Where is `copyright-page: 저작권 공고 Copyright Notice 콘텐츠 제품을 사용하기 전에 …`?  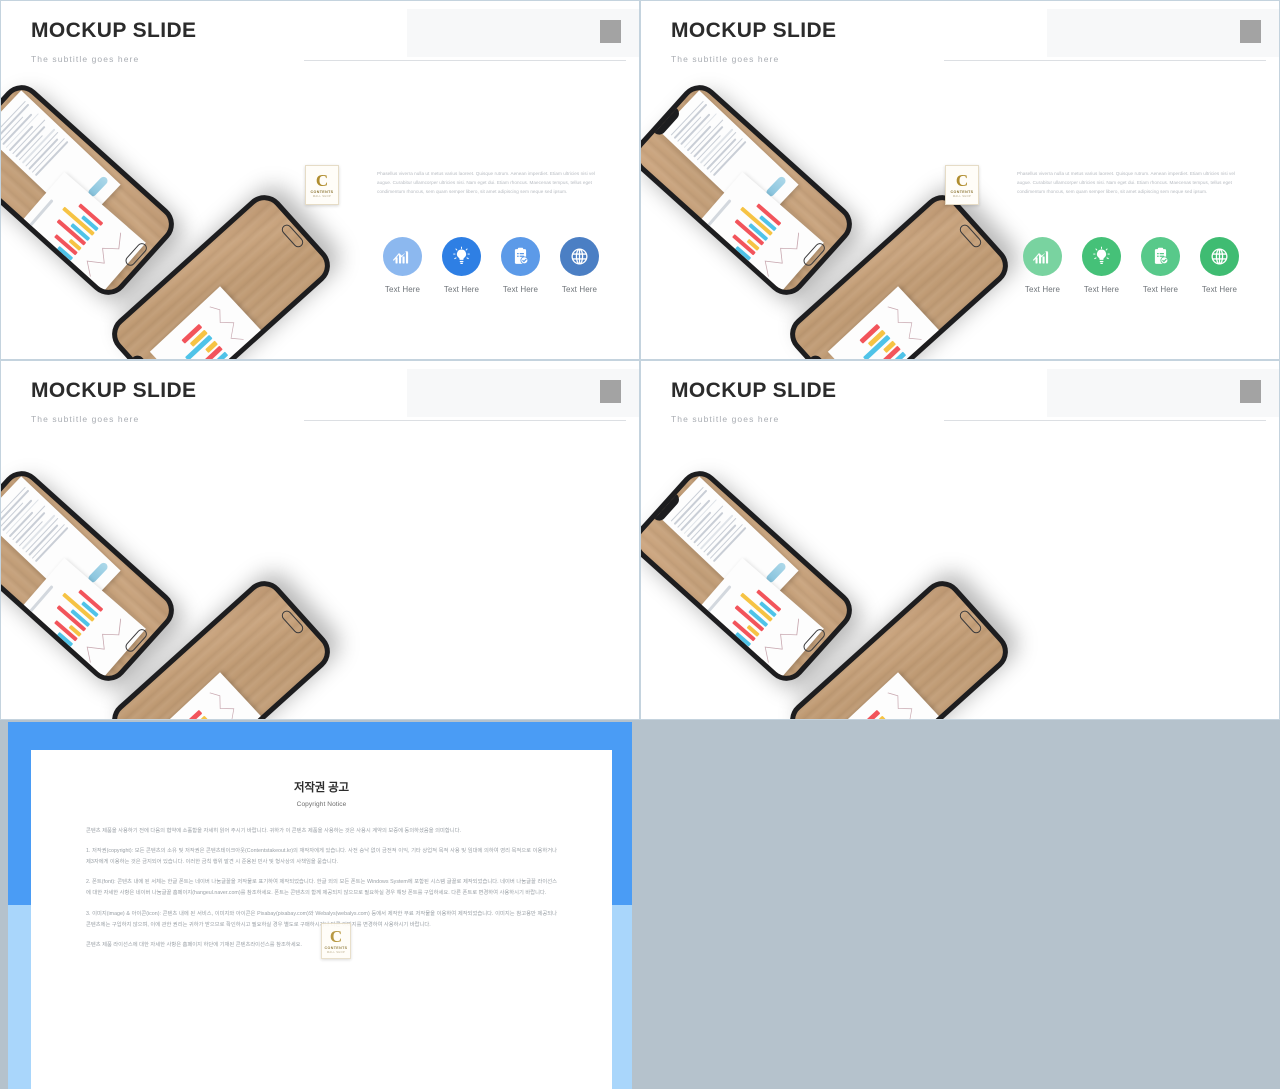 copyright-page: 저작권 공고 Copyright Notice 콘텐츠 제품을 사용하기 전에 … is located at coordinates (321, 919).